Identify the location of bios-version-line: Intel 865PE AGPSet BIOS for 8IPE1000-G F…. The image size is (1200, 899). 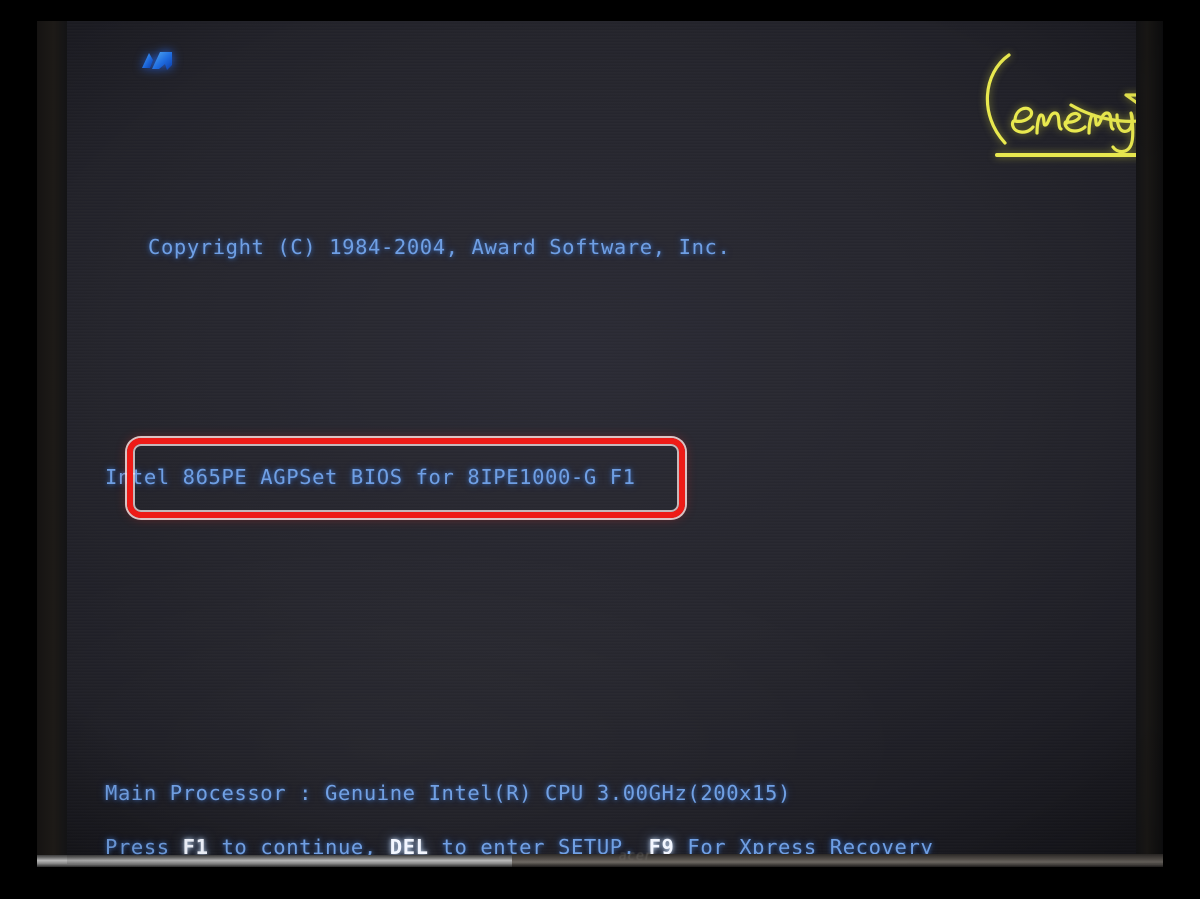
(625, 477).